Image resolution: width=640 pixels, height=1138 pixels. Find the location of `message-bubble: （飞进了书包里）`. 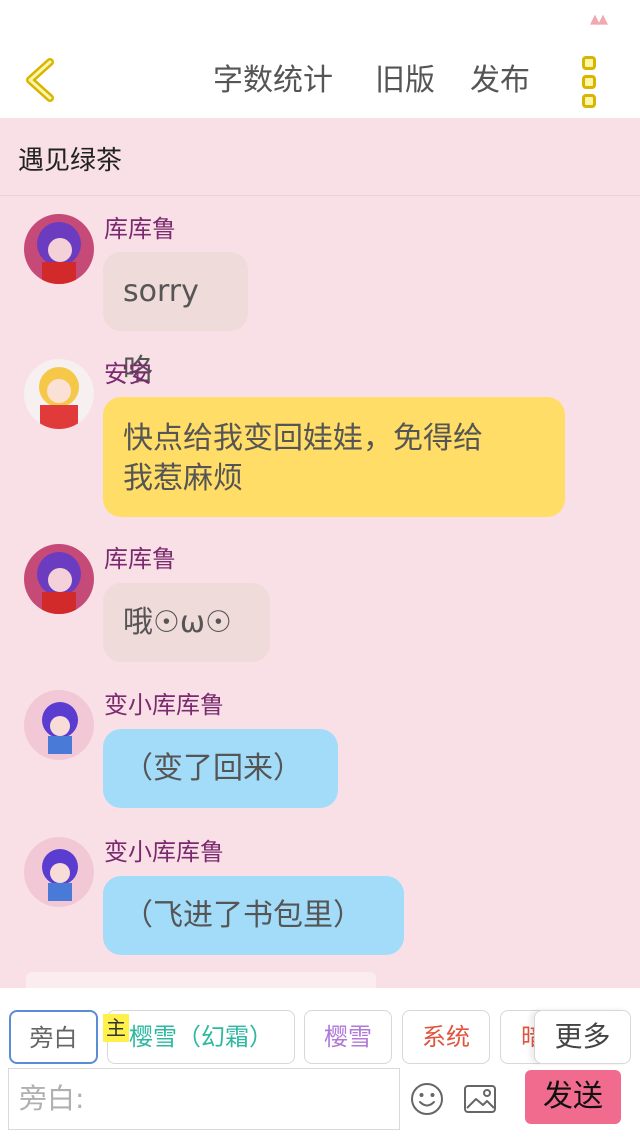

message-bubble: （飞进了书包里） is located at coordinates (253, 915).